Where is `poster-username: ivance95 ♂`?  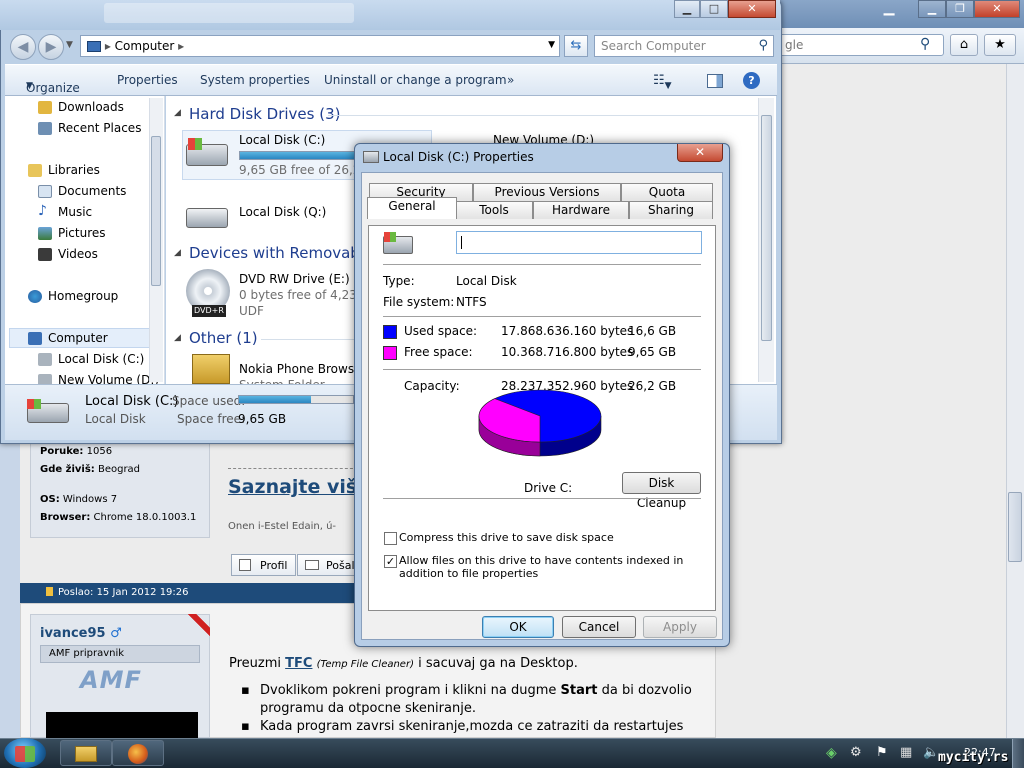
poster-username: ivance95 ♂ is located at coordinates (81, 633).